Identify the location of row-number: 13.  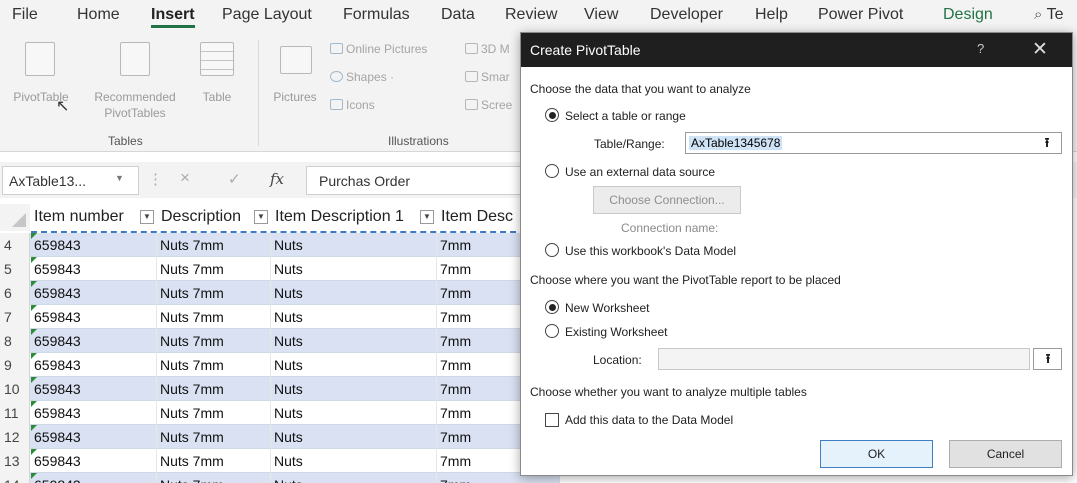
(15, 461).